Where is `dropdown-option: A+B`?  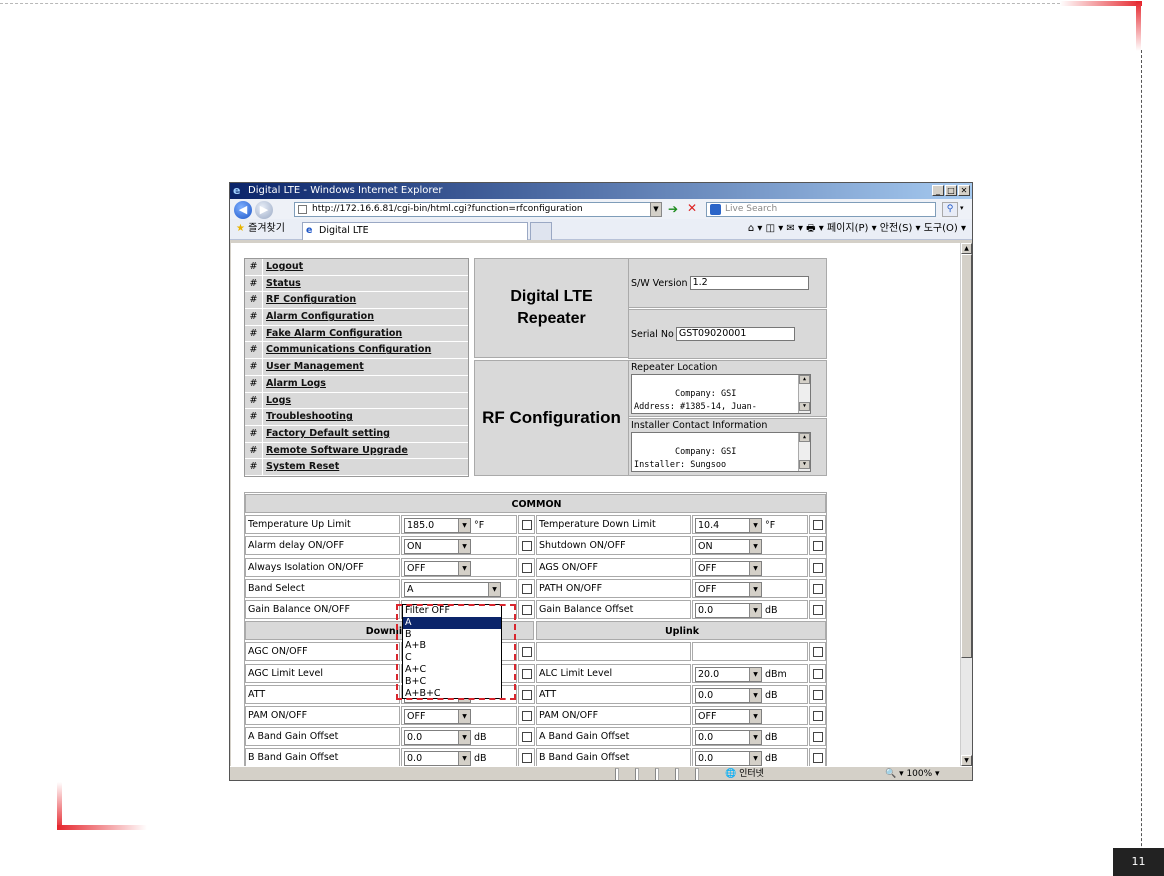
dropdown-option: A+B is located at coordinates (452, 646).